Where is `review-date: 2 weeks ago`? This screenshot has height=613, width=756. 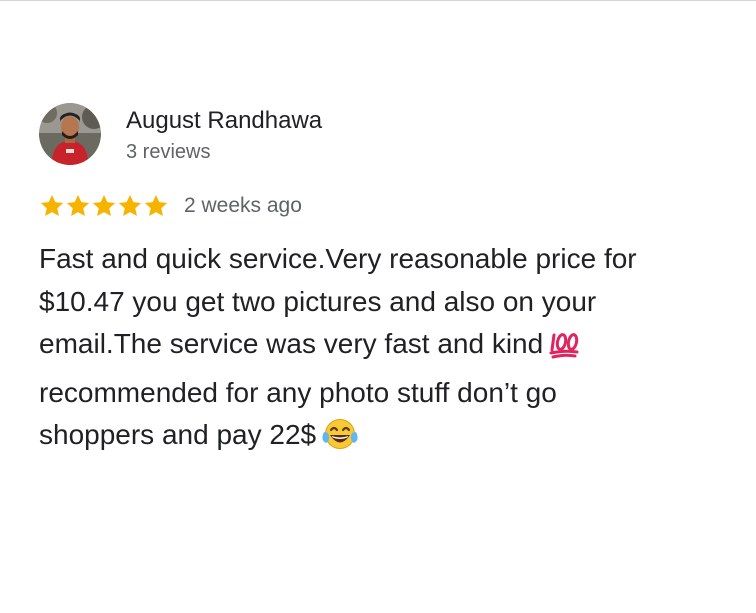 review-date: 2 weeks ago is located at coordinates (243, 205).